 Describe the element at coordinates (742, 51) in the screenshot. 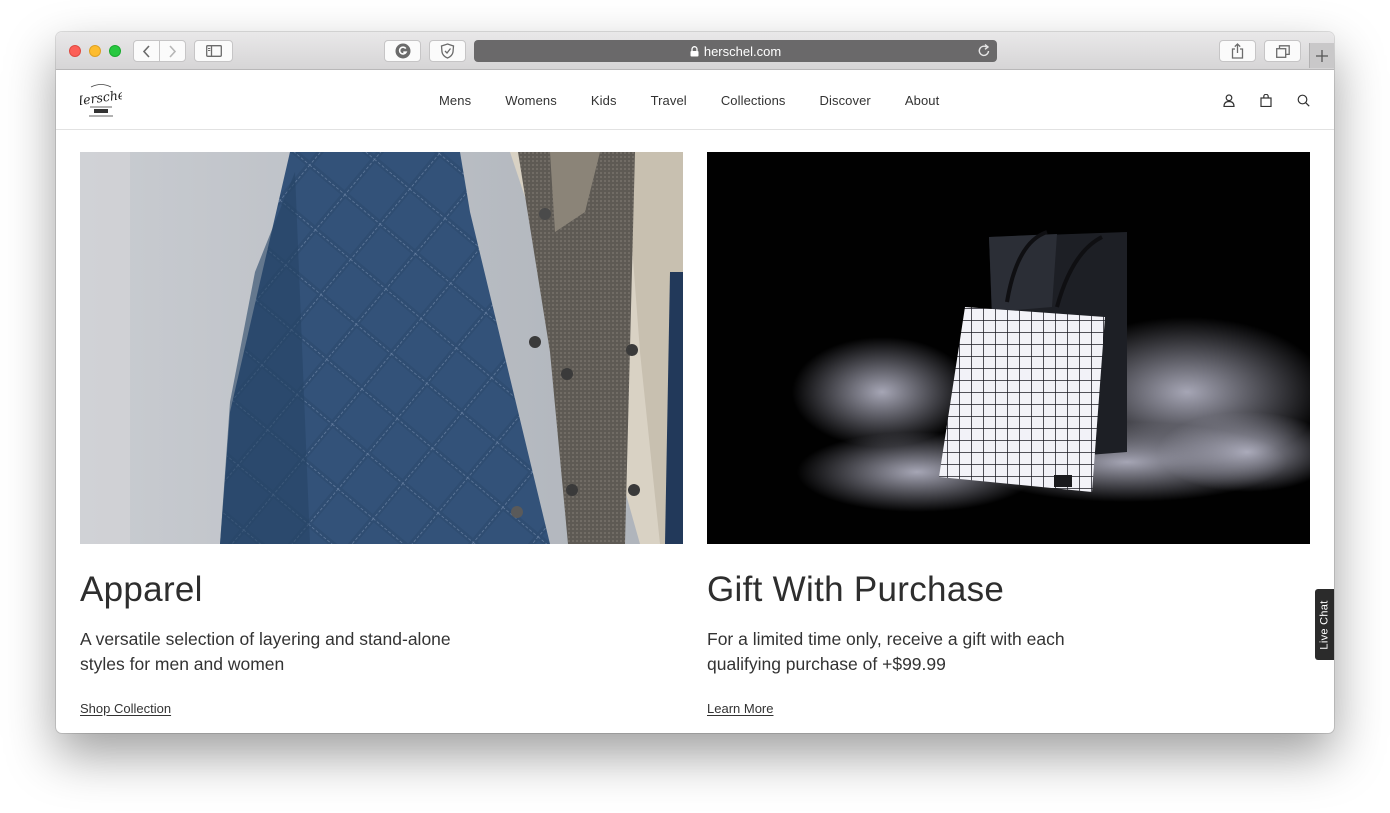

I see `address-url: herschel.com` at that location.